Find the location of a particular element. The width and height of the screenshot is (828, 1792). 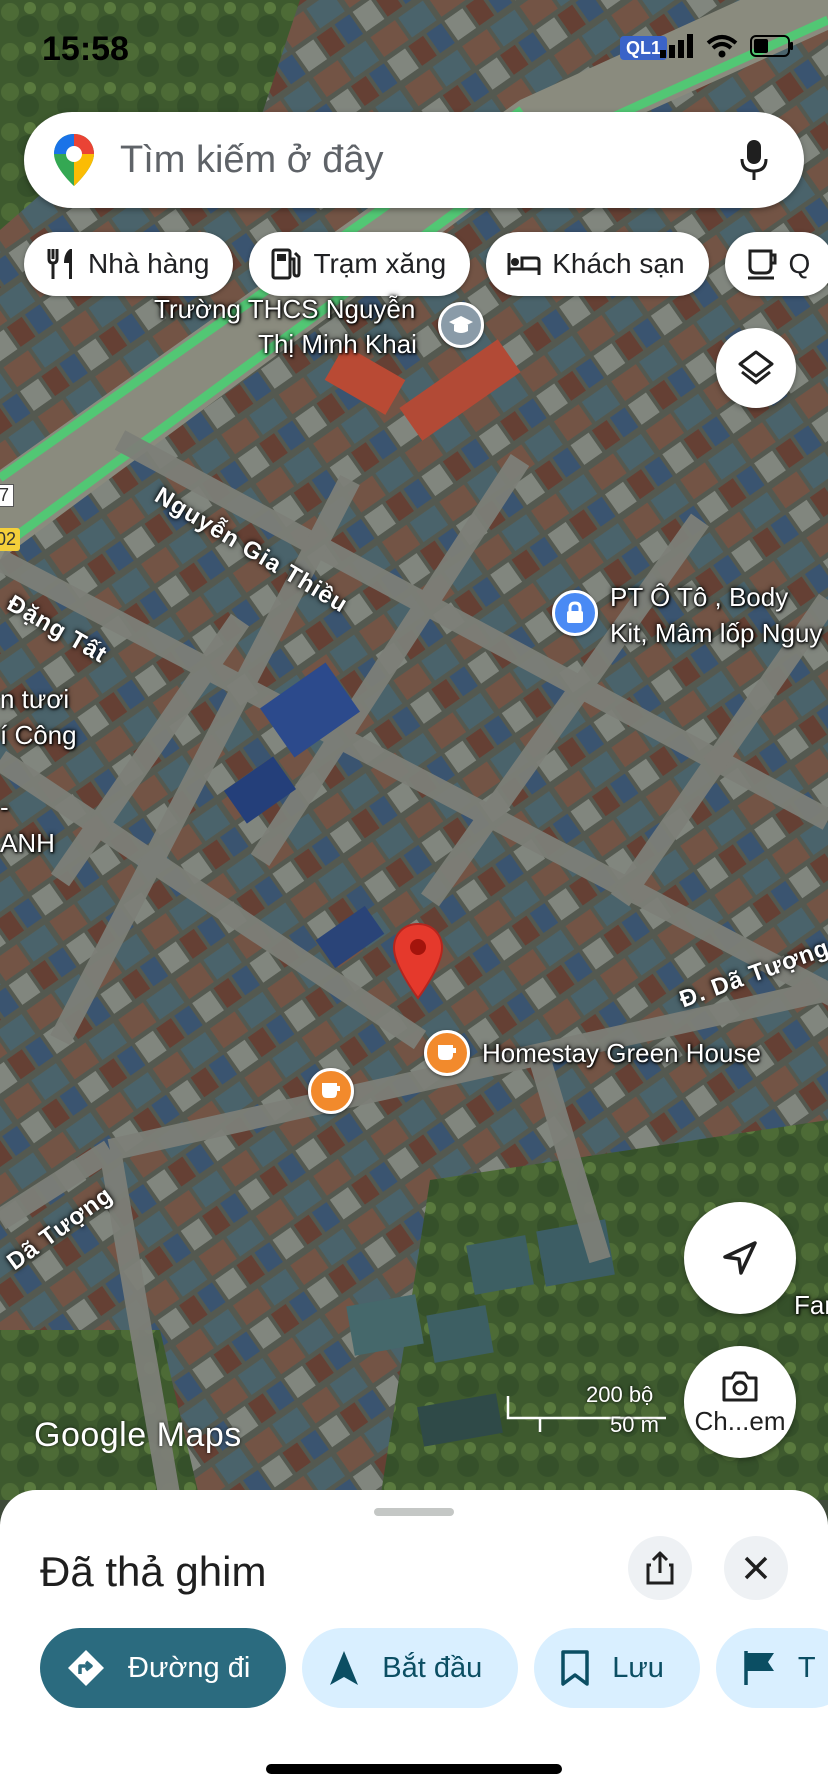

chip-coffee: Q is located at coordinates (776, 264).